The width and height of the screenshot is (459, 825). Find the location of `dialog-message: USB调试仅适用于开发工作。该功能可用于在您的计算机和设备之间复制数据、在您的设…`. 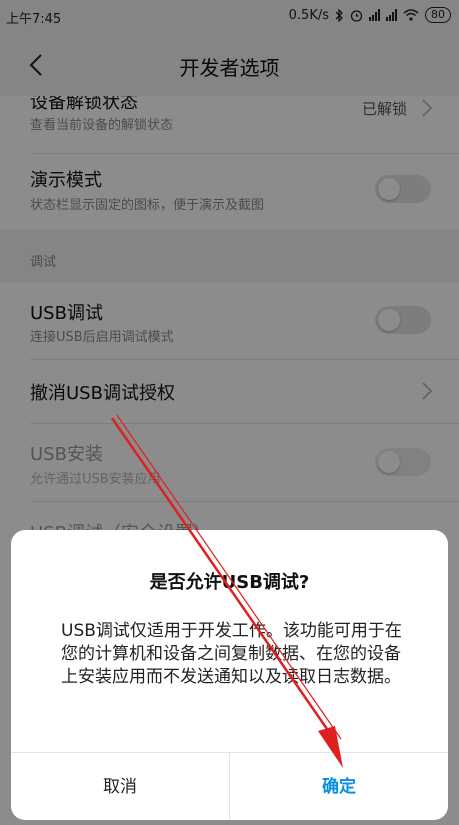

dialog-message: USB调试仅适用于开发工作。该功能可用于在您的计算机和设备之间复制数据、在您的设… is located at coordinates (231, 654).